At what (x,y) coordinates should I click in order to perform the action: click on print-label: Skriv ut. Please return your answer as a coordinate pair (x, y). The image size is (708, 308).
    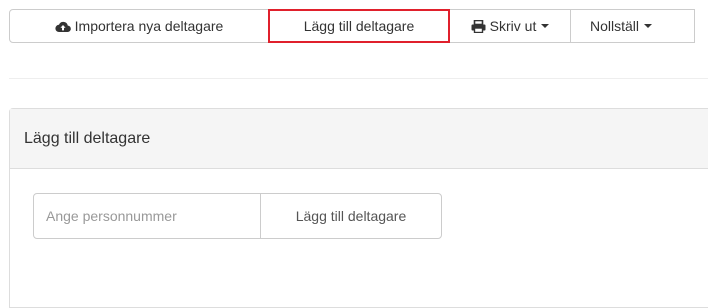
    Looking at the image, I should click on (513, 26).